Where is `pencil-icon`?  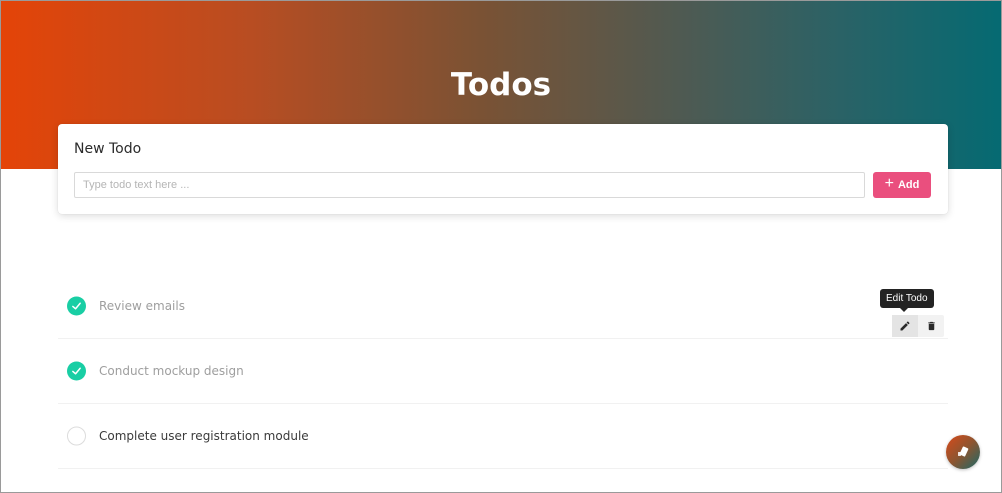 pencil-icon is located at coordinates (905, 326).